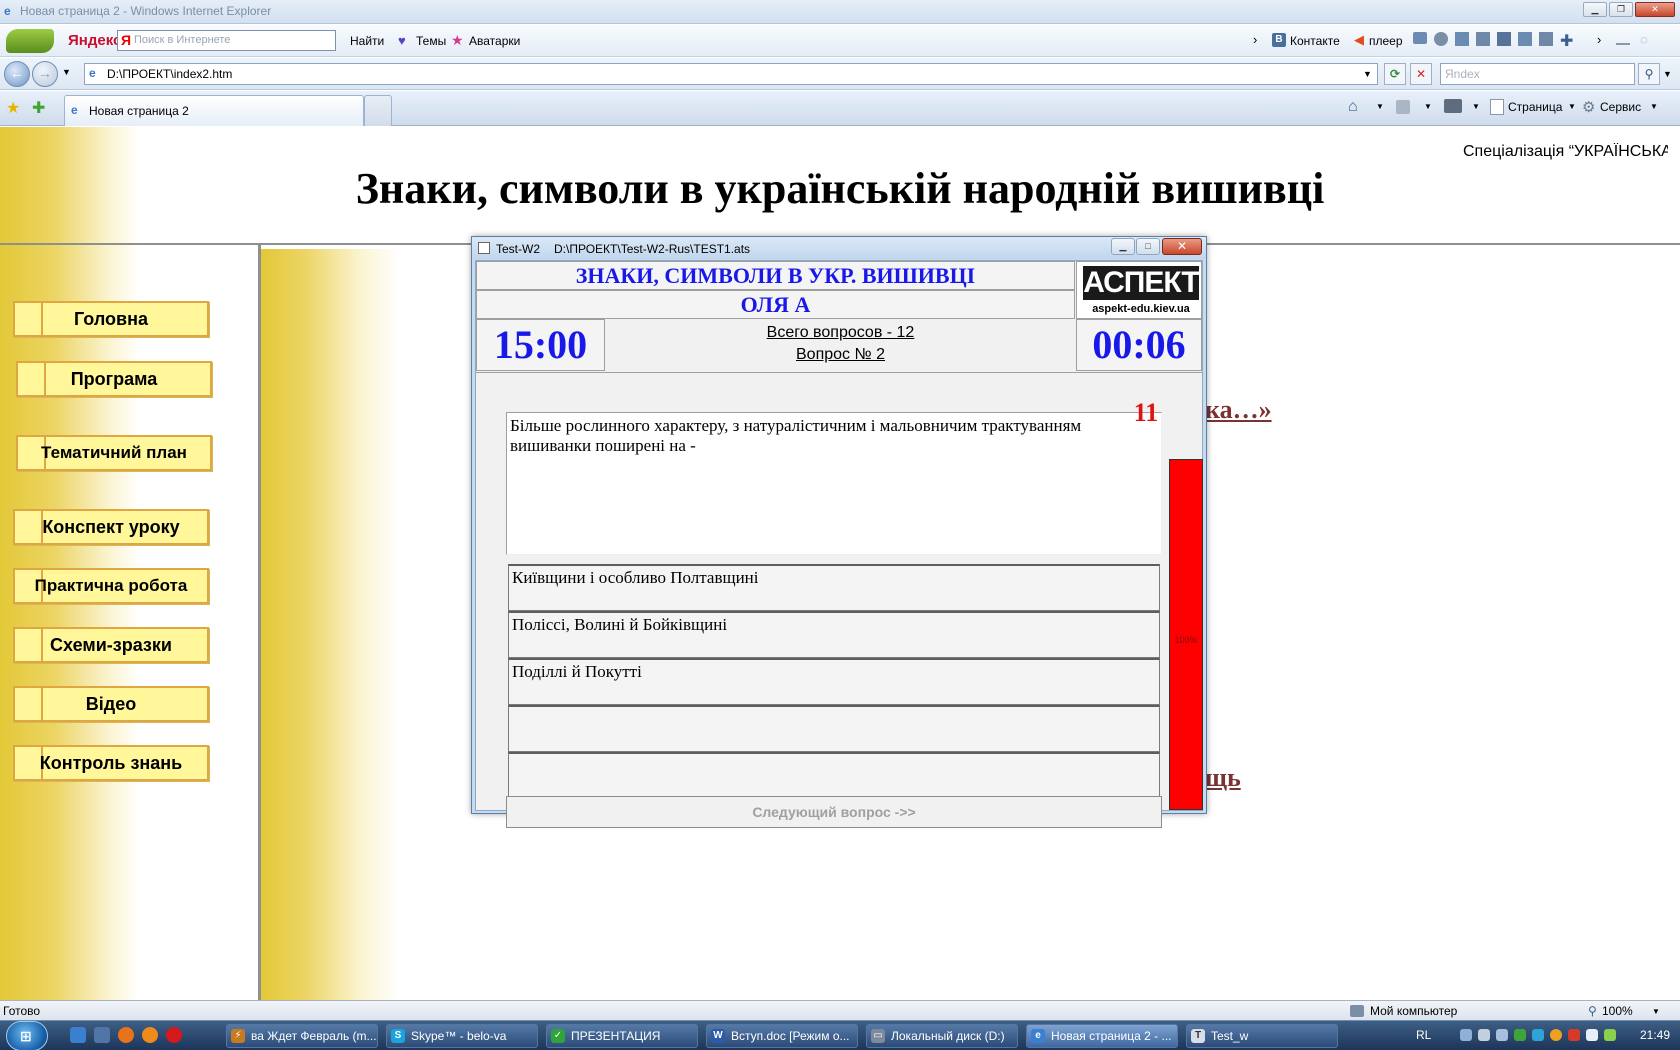 Image resolution: width=1680 pixels, height=1050 pixels. Describe the element at coordinates (13, 108) in the screenshot. I see `favorites-star-icon: ★` at that location.